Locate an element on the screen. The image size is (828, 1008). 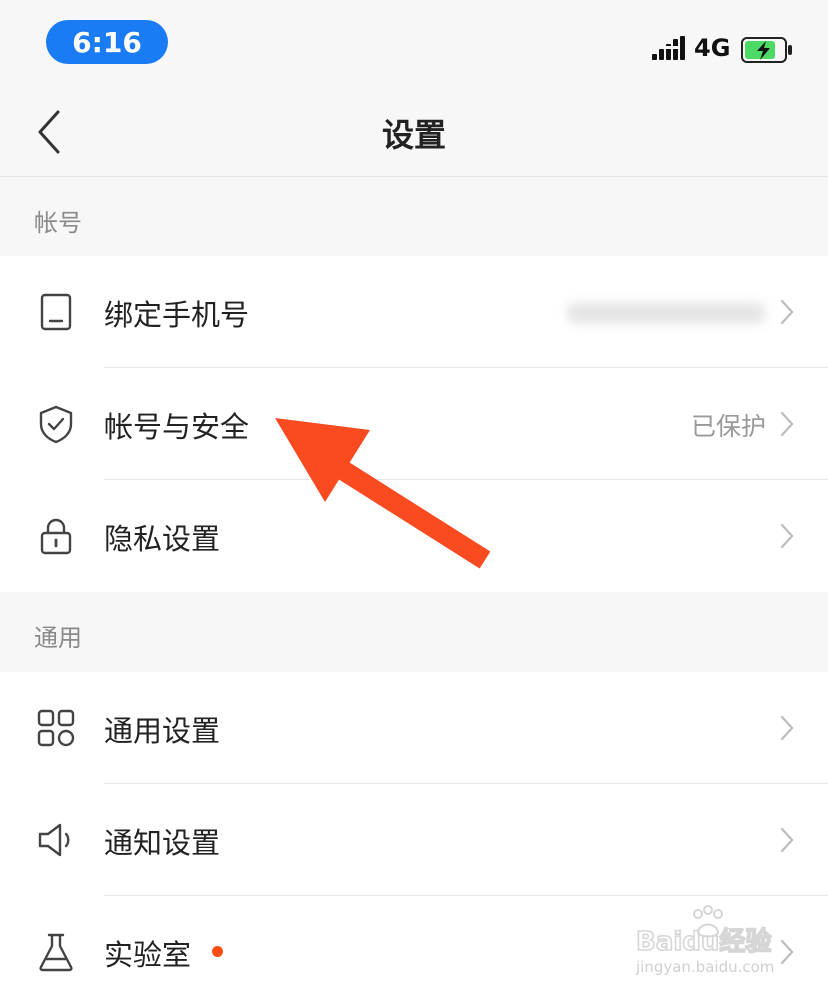
status-bar: 6:16 4G is located at coordinates (414, 44).